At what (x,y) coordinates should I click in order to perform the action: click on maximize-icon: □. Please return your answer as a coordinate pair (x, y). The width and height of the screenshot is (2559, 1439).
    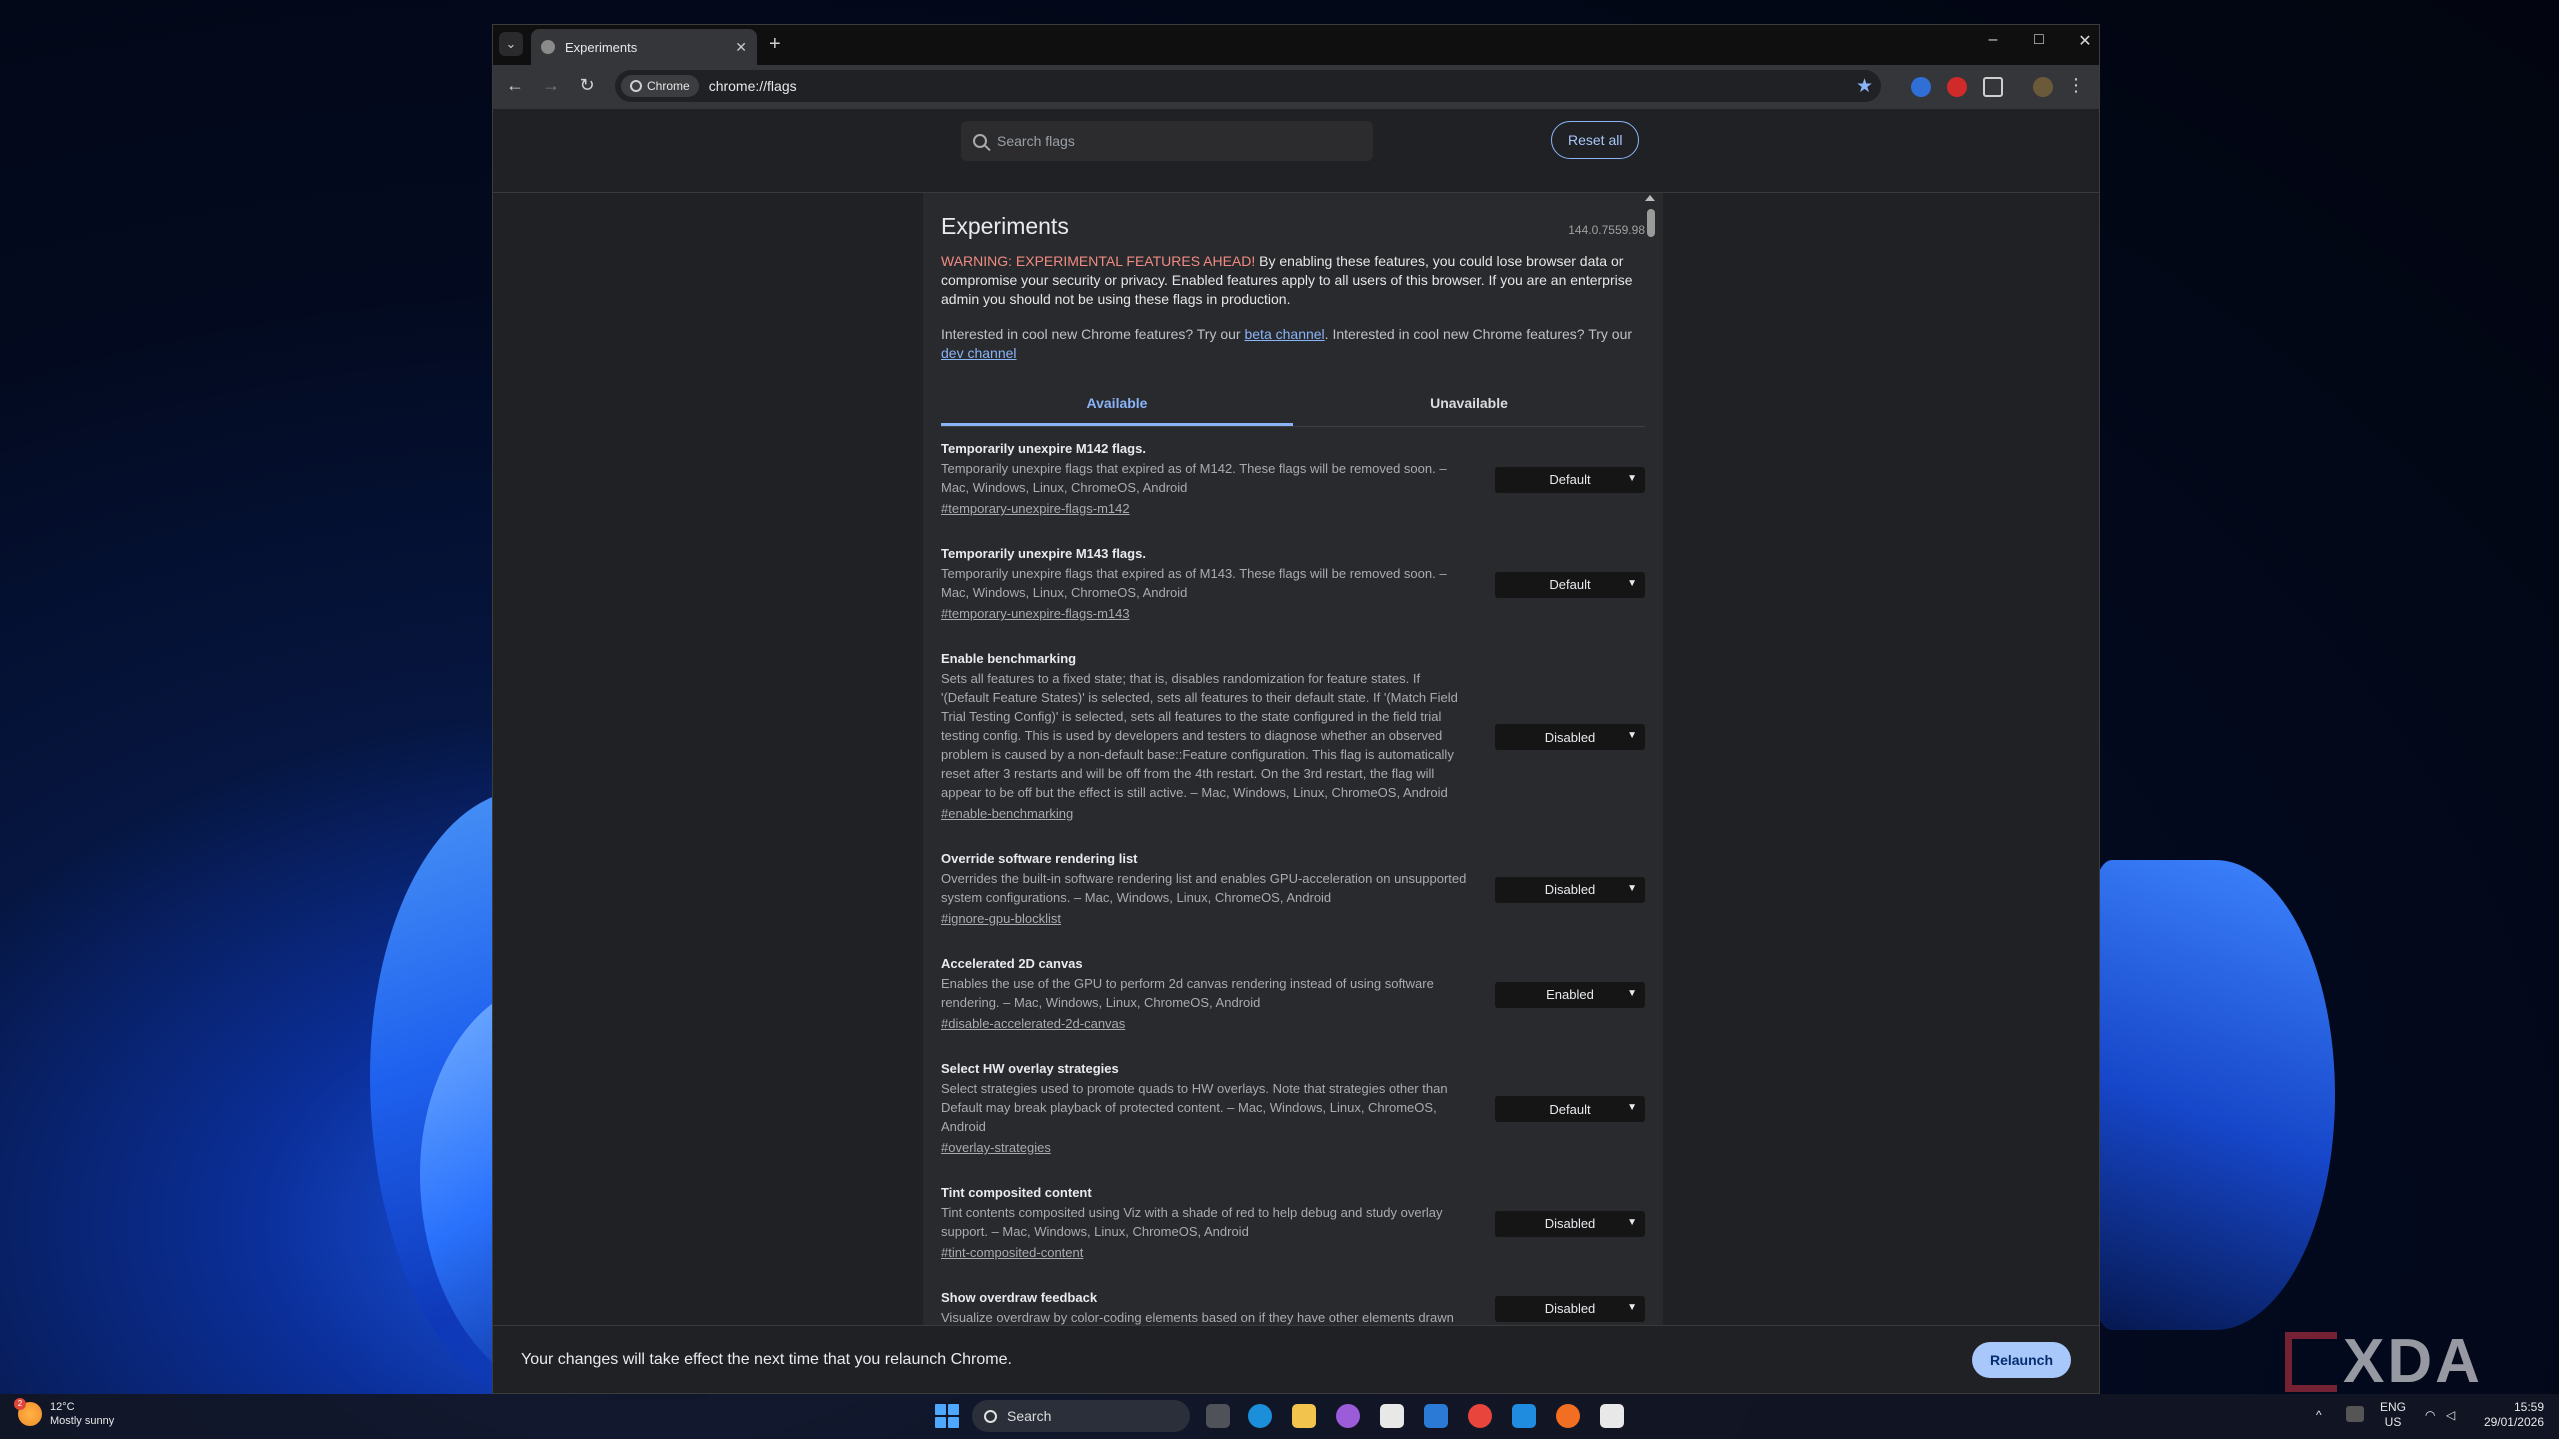
    Looking at the image, I should click on (2039, 40).